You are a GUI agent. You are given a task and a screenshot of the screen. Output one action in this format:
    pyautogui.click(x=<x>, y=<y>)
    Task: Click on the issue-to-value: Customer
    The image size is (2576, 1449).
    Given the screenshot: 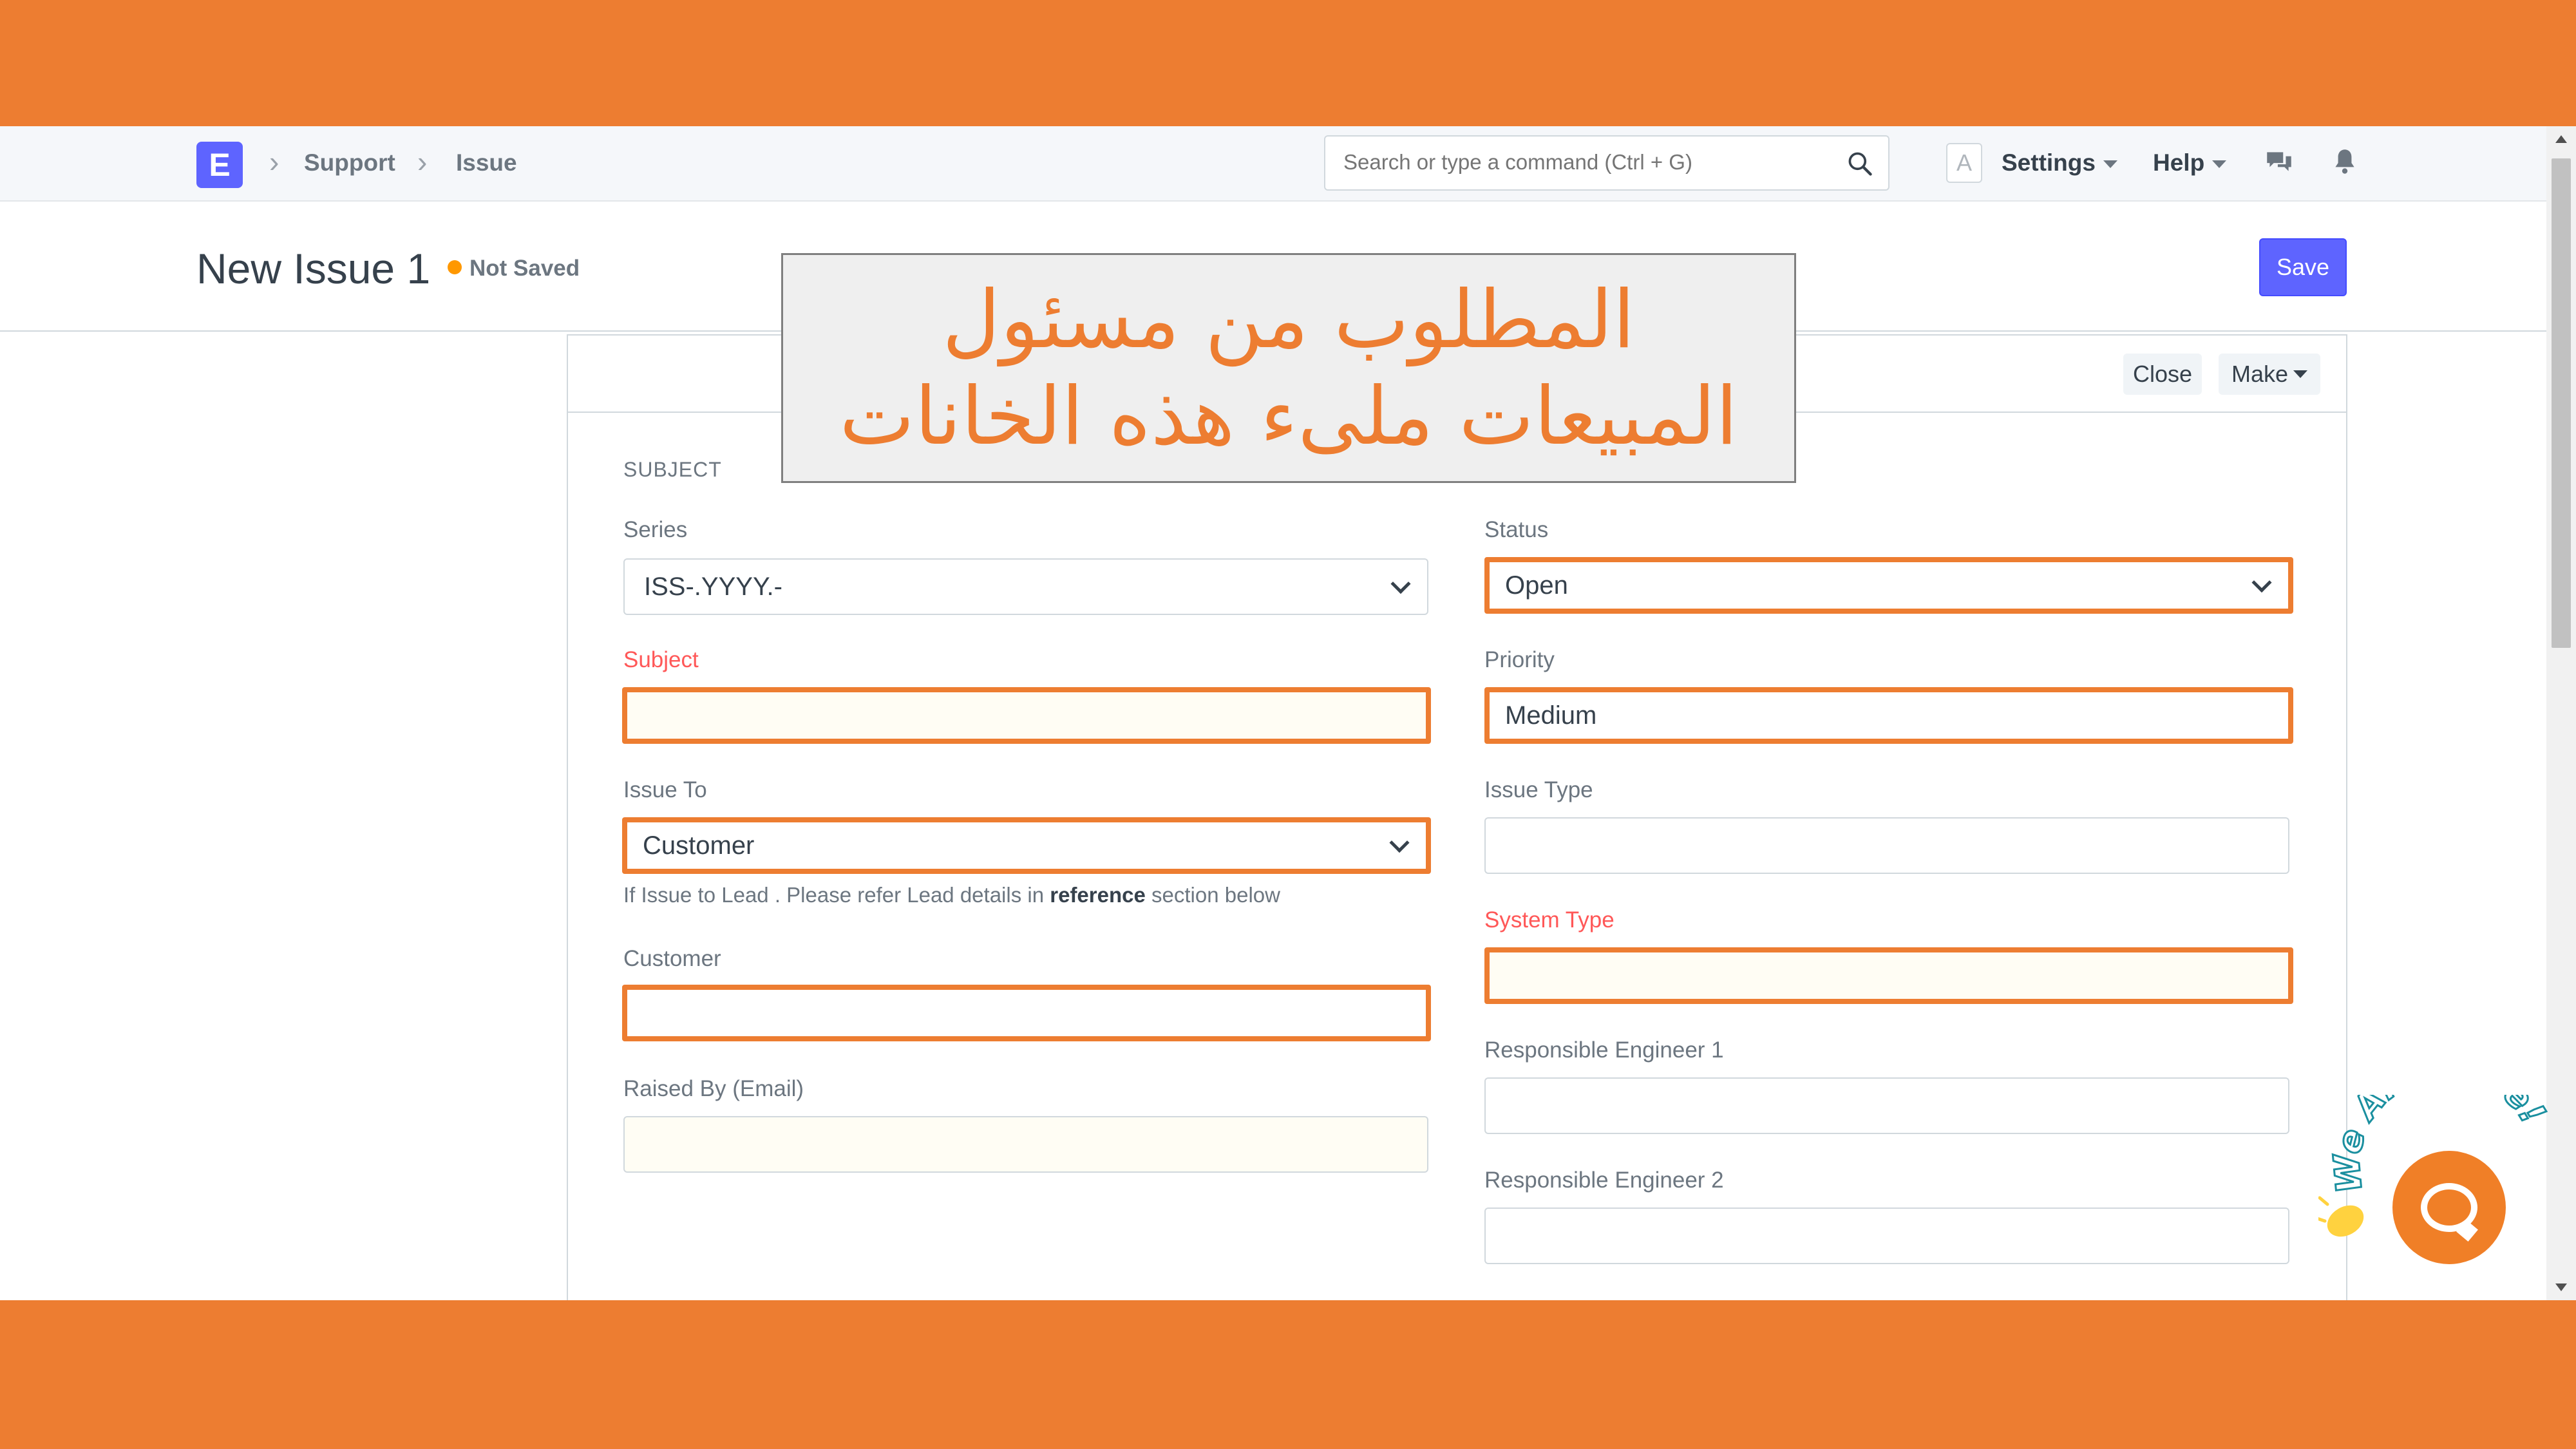 What is the action you would take?
    pyautogui.click(x=699, y=846)
    